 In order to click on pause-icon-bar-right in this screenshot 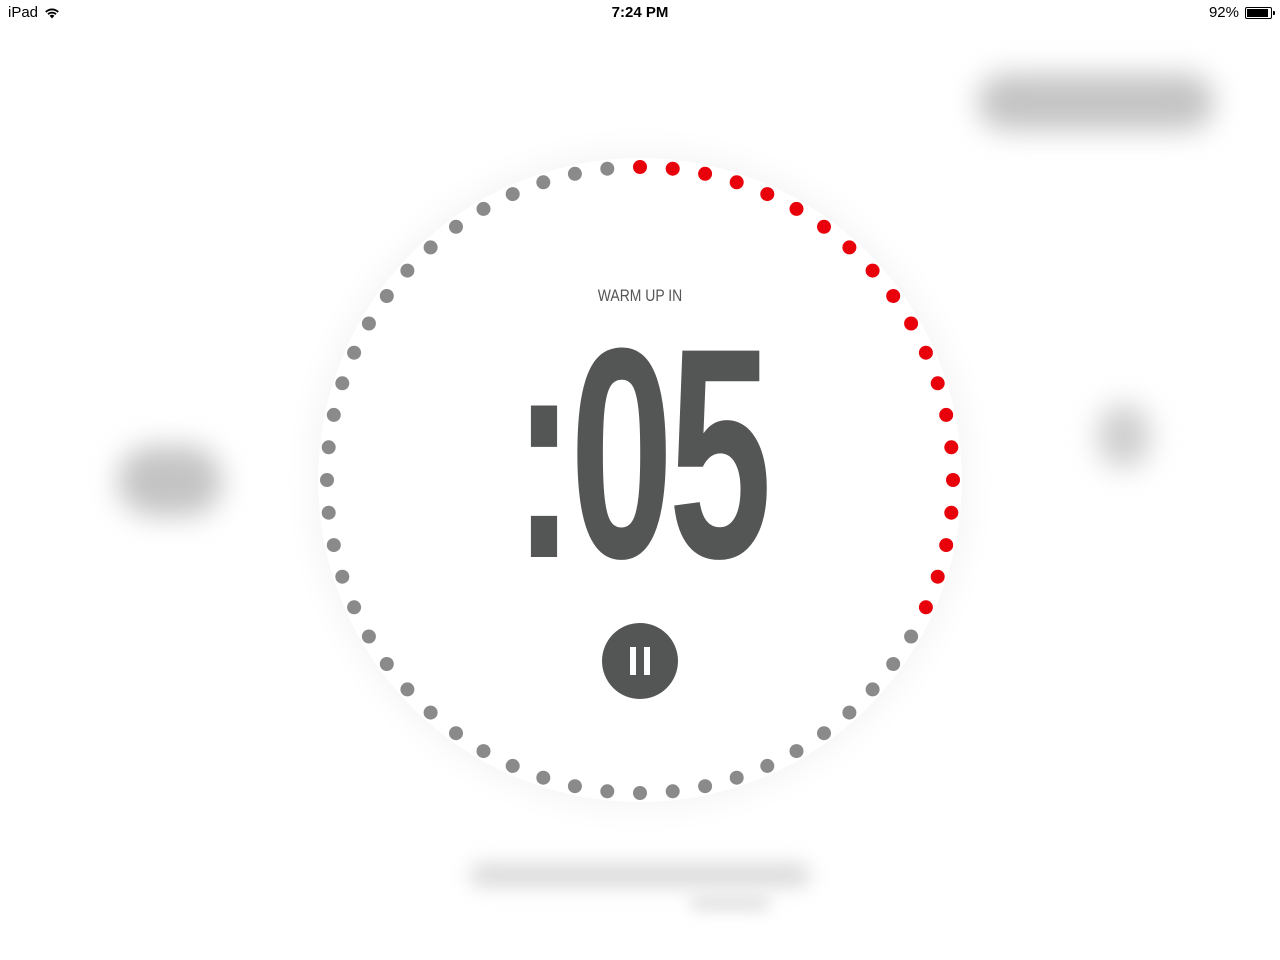, I will do `click(647, 661)`.